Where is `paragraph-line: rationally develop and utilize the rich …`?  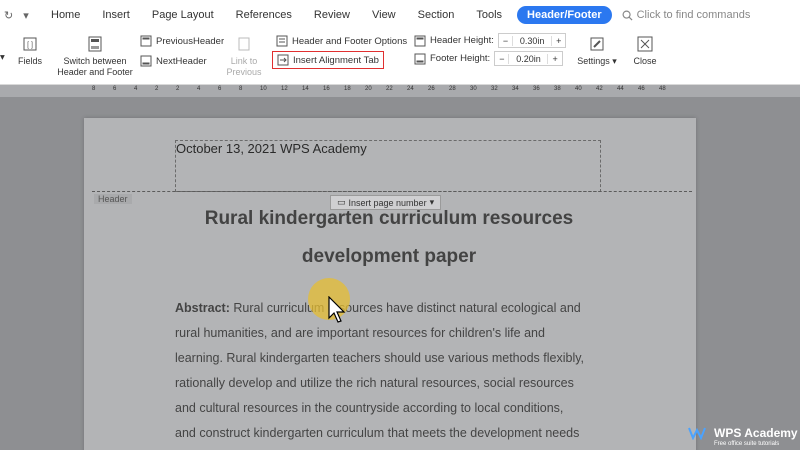 paragraph-line: rationally develop and utilize the rich … is located at coordinates (374, 383).